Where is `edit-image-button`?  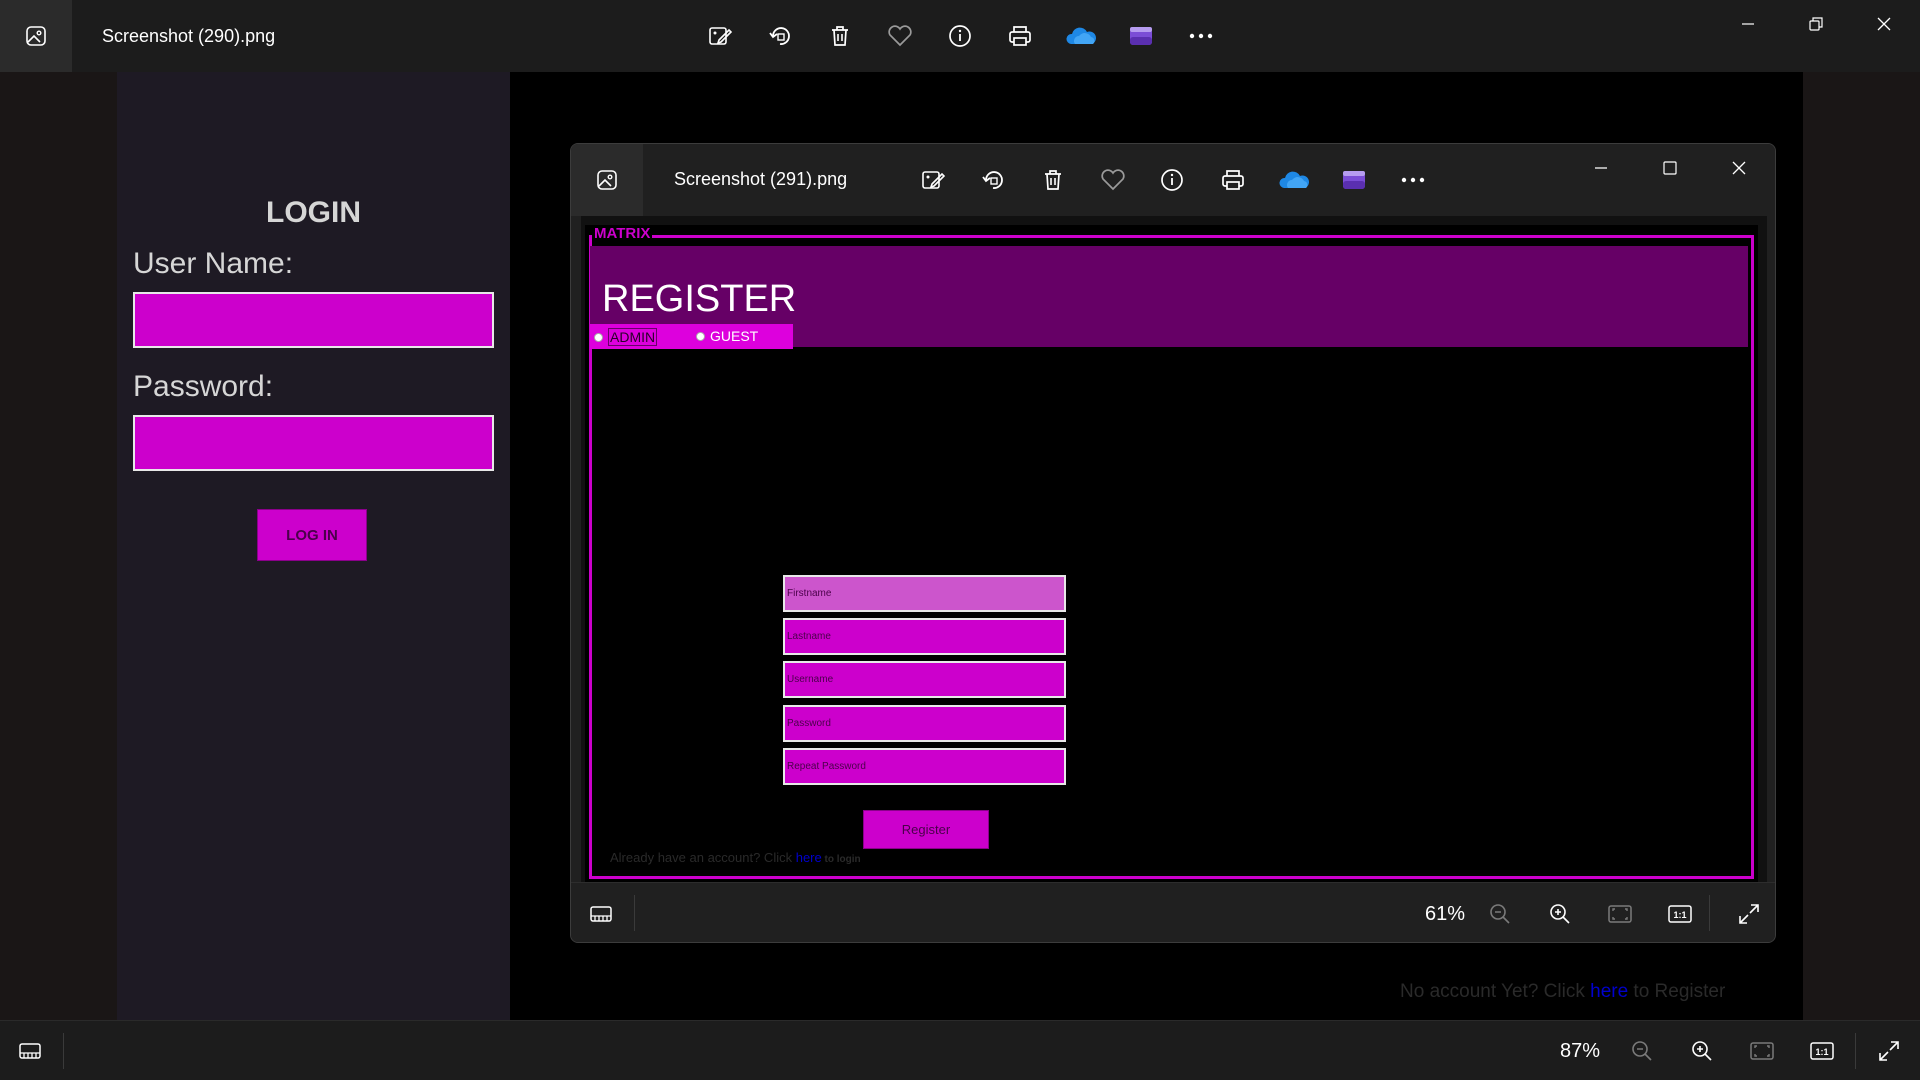
edit-image-button is located at coordinates (720, 36).